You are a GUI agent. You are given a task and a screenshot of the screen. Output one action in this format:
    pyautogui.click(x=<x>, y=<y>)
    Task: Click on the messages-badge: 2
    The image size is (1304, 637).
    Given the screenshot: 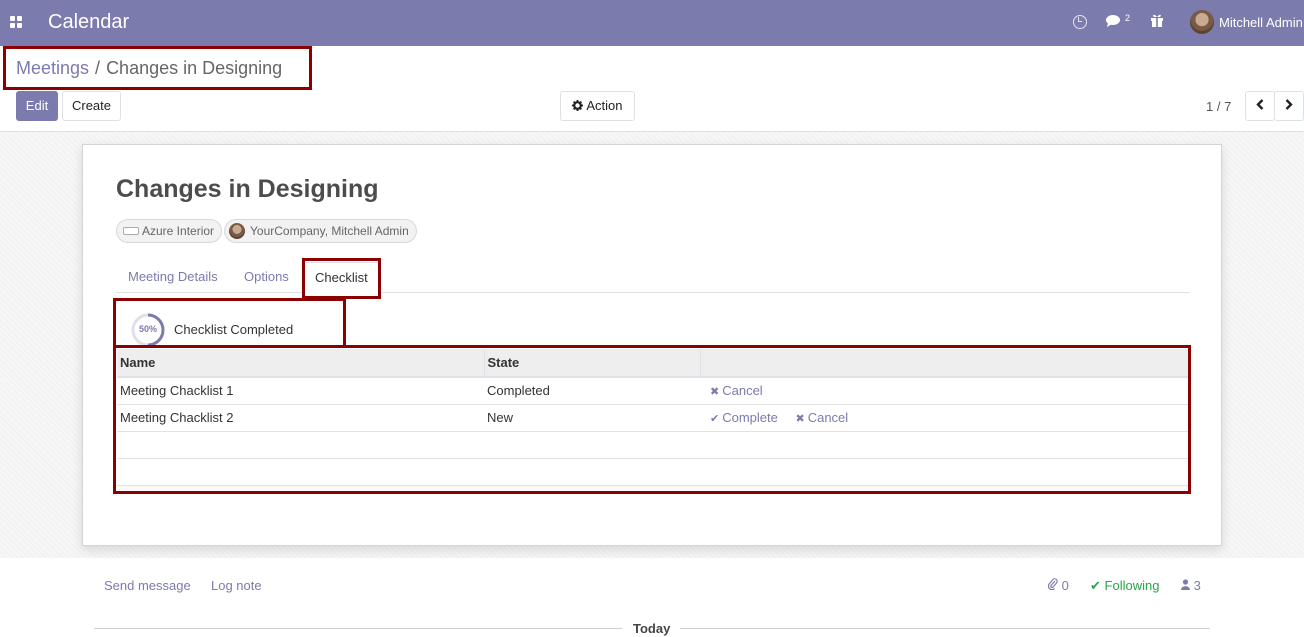 What is the action you would take?
    pyautogui.click(x=1128, y=18)
    